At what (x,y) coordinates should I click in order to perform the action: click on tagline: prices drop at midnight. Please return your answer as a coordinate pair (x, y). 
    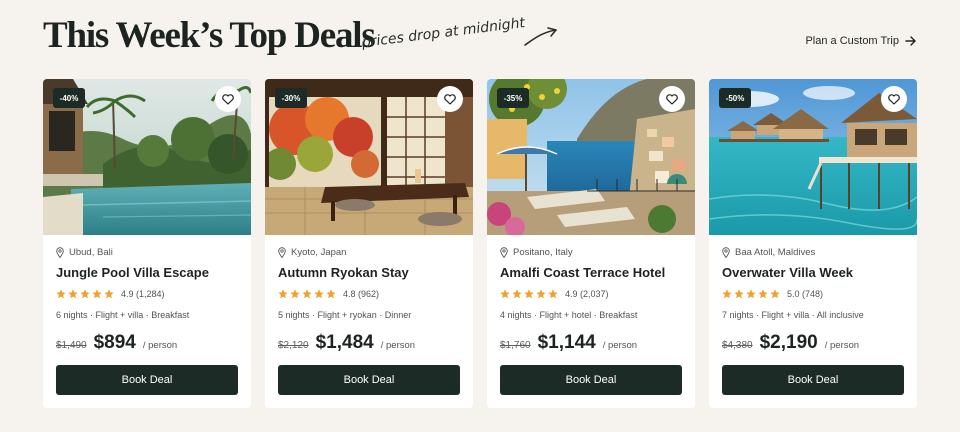
    Looking at the image, I should click on (443, 33).